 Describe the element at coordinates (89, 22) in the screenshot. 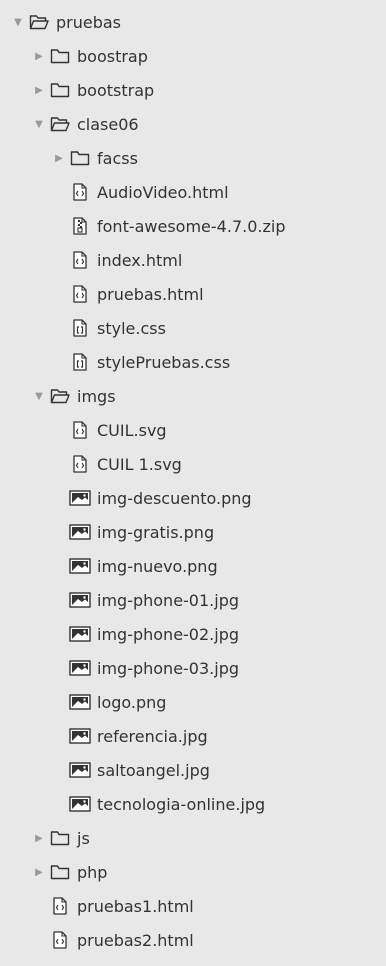

I see `tree-item-label: pruebas` at that location.